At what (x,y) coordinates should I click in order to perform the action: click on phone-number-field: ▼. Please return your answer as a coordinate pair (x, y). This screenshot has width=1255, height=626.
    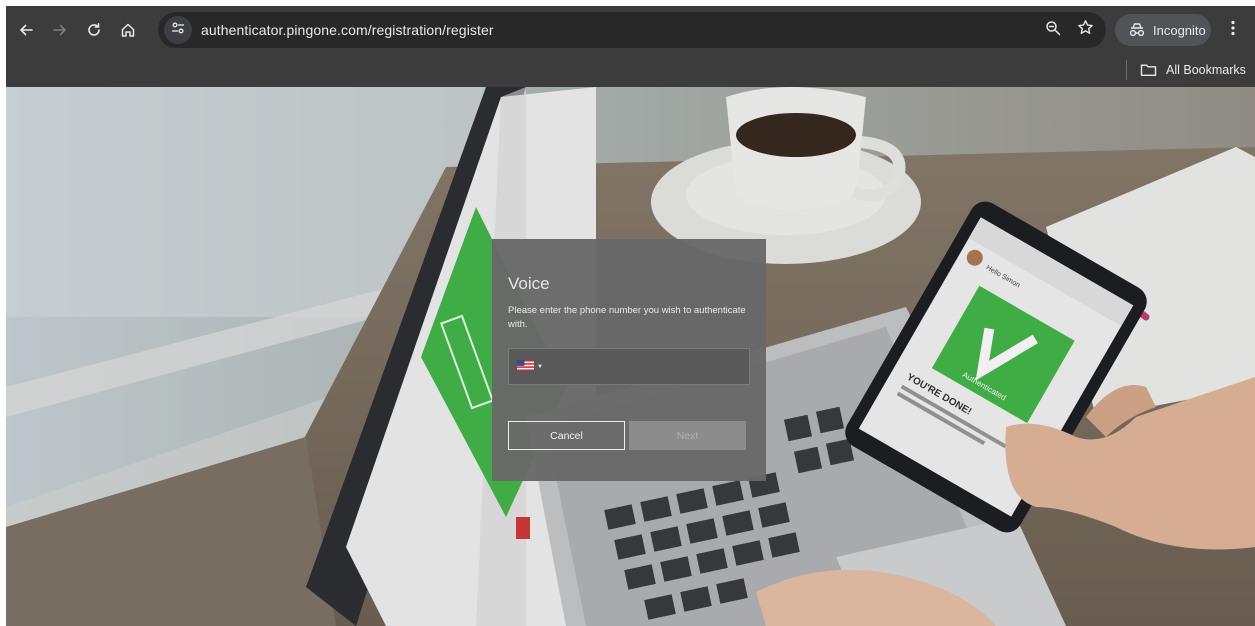
    Looking at the image, I should click on (629, 367).